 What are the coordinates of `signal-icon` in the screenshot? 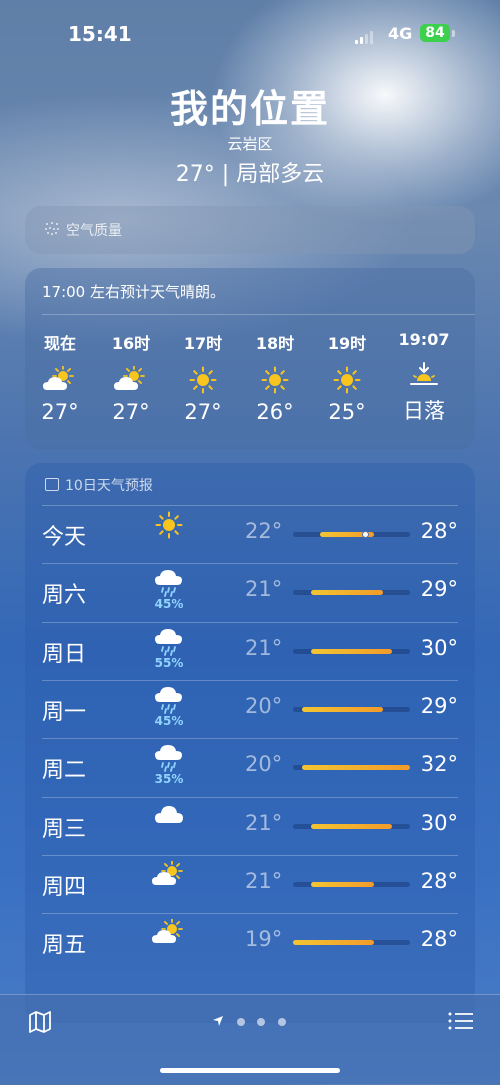 It's located at (364, 37).